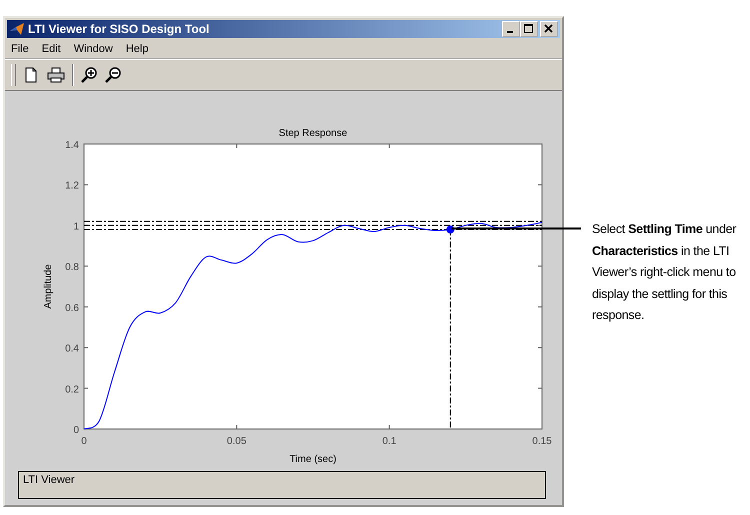 The height and width of the screenshot is (515, 750). Describe the element at coordinates (48, 286) in the screenshot. I see `y-axis-label: Amplitude` at that location.